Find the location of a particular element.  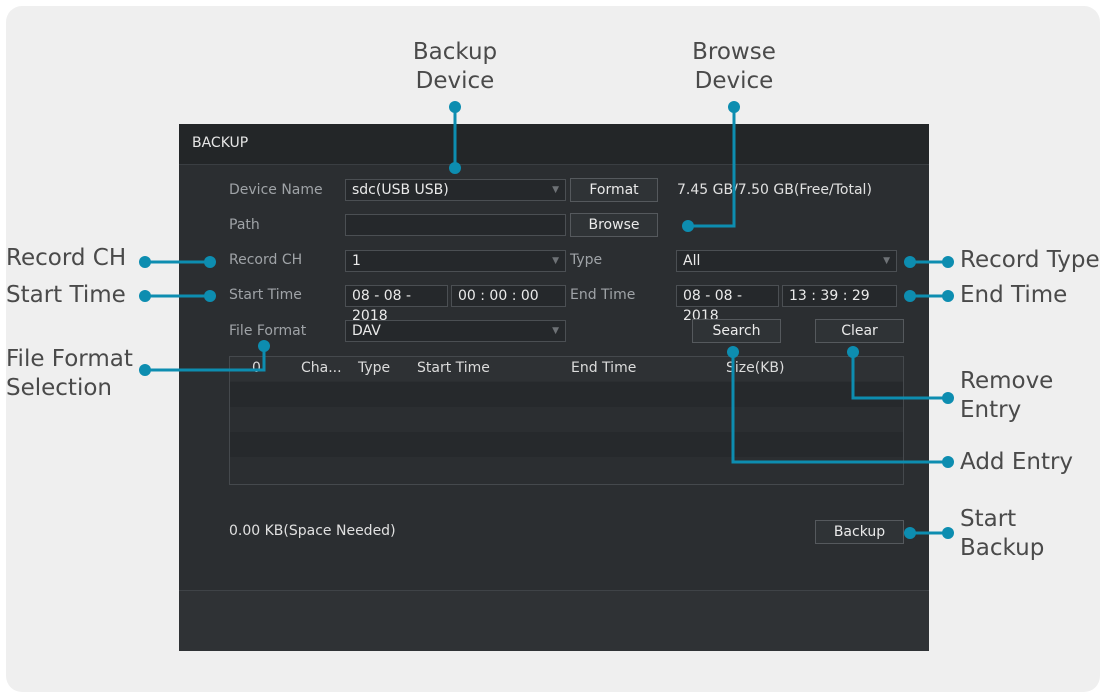

file-format-dot-end is located at coordinates (264, 346).